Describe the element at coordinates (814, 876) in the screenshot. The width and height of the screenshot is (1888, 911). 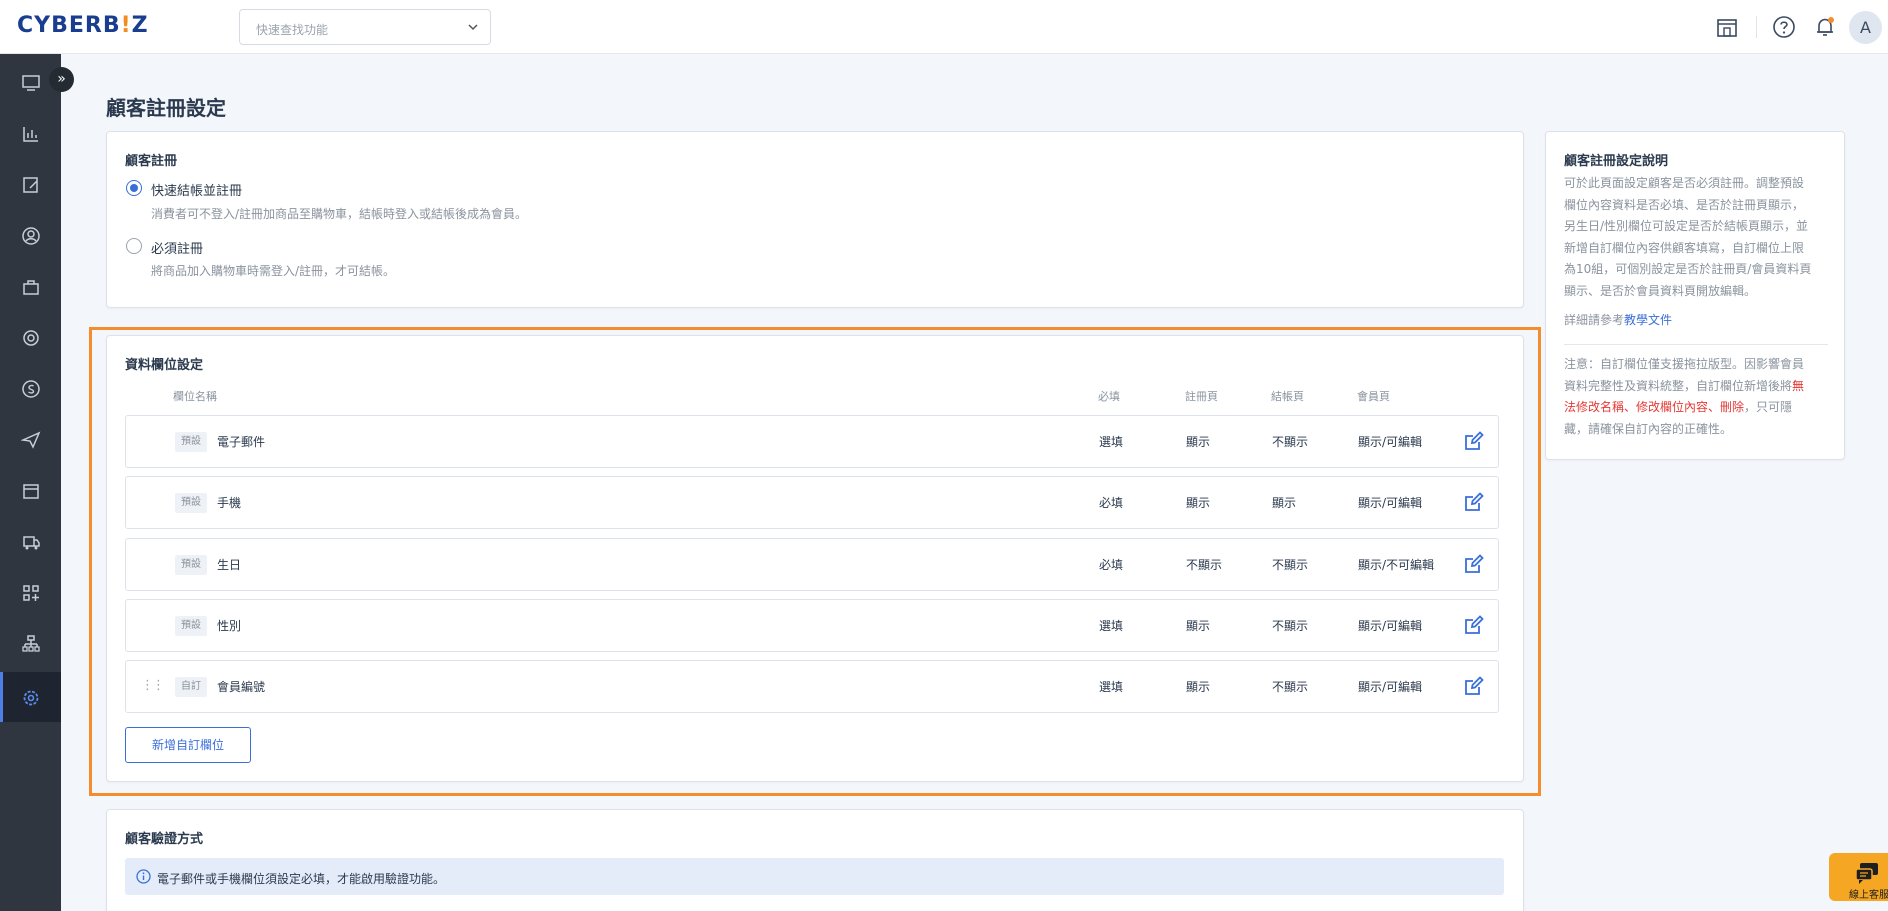
I see `verification-info-bar: 電子郵件或手機欄位須設定必填，才能啟用驗證功能。` at that location.